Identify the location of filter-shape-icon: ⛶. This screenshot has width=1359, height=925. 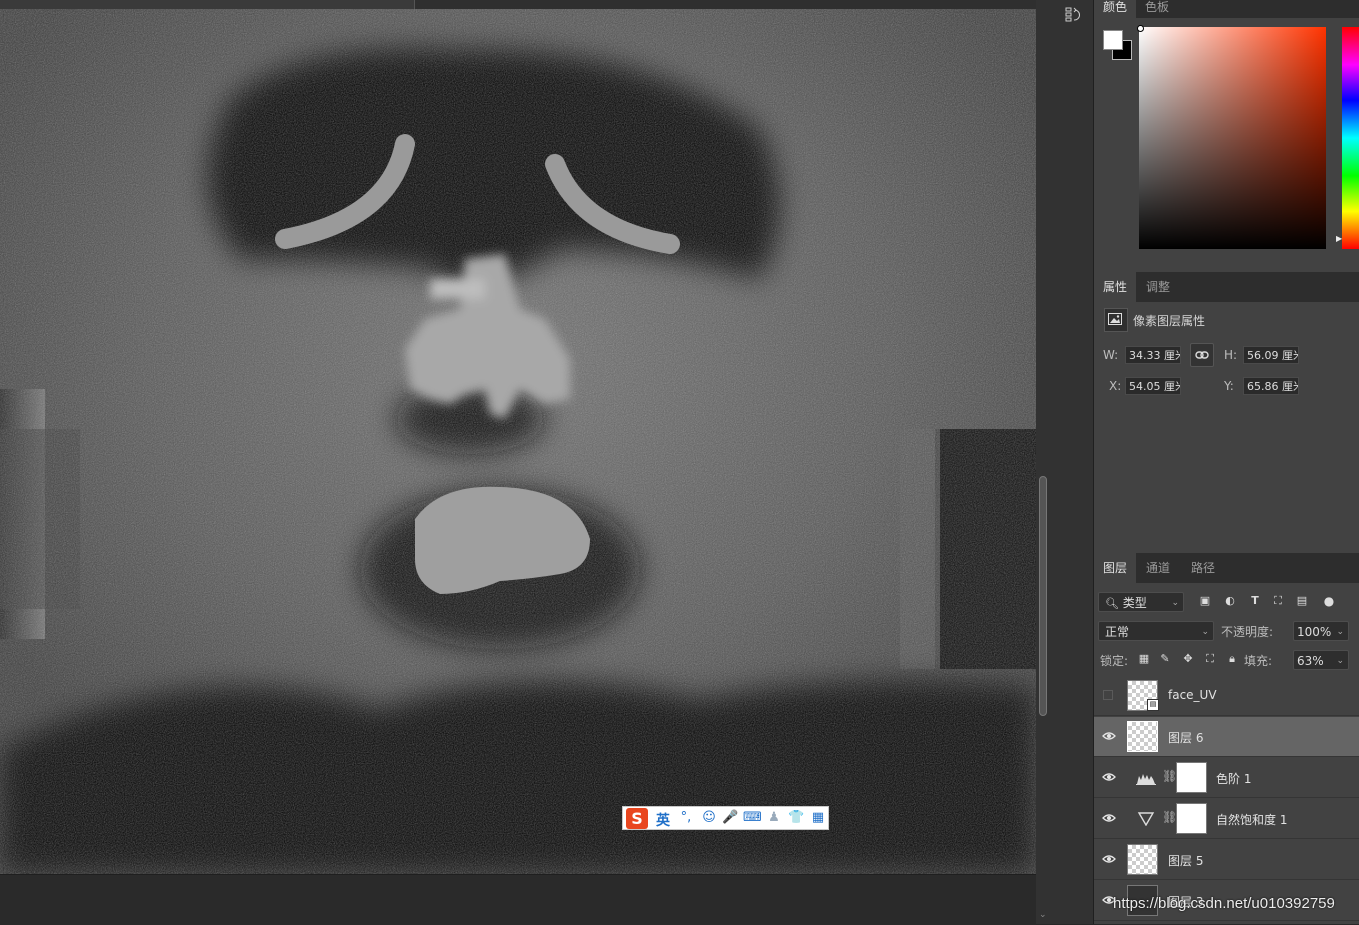
(1278, 601).